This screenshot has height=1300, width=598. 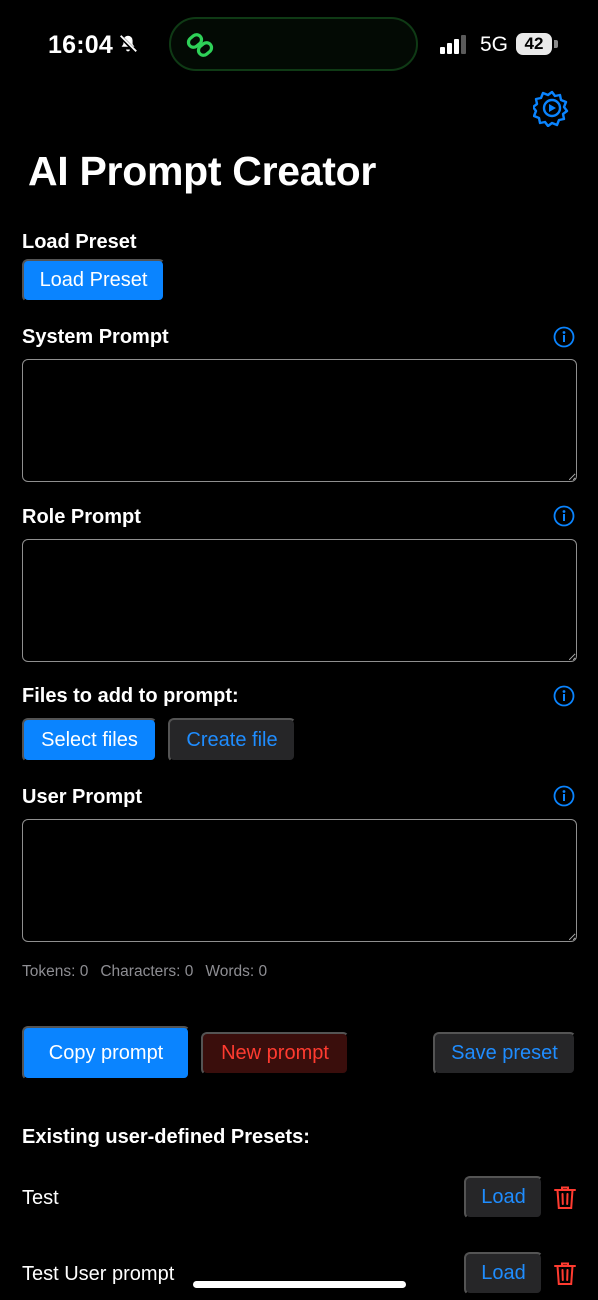 I want to click on battery-indicator: 42, so click(x=534, y=44).